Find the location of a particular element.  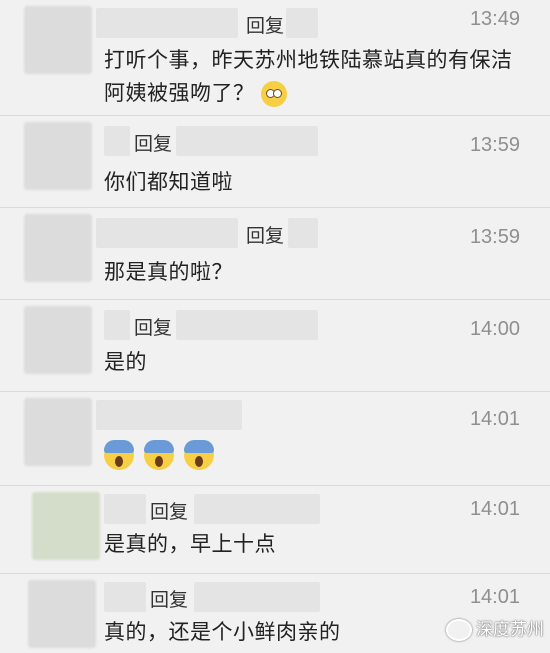

comment-item: 回复 14:01 真的，还是个小鲜肉亲的 is located at coordinates (275, 613).